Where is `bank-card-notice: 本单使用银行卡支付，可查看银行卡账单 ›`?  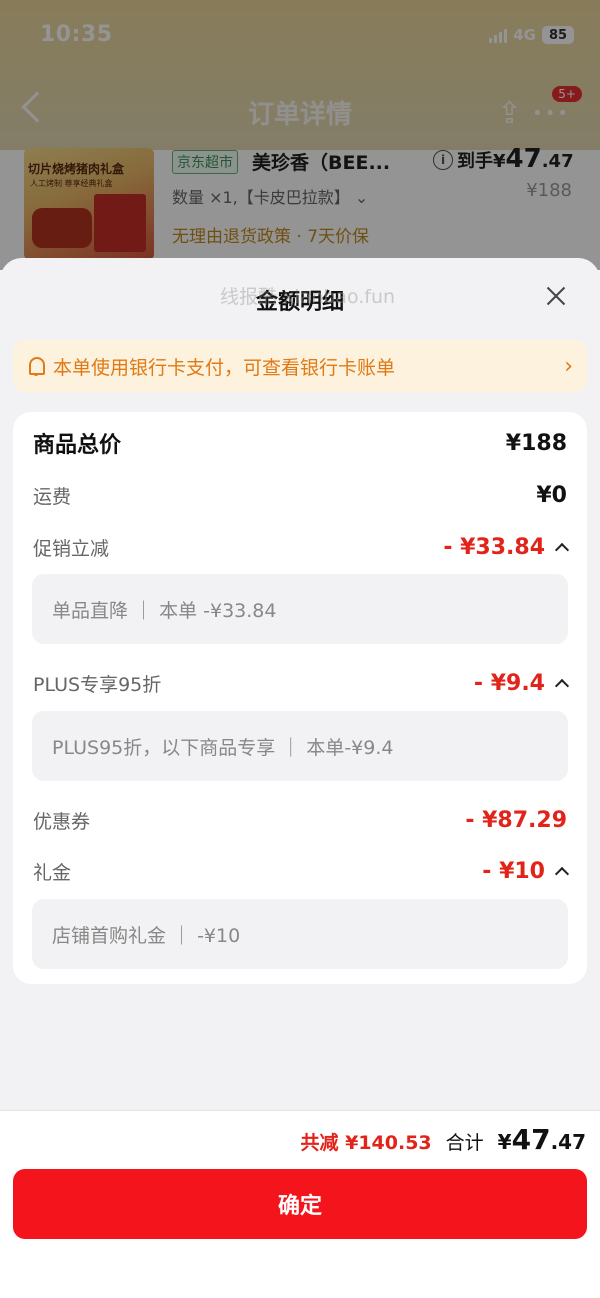 bank-card-notice: 本单使用银行卡支付，可查看银行卡账单 › is located at coordinates (300, 366).